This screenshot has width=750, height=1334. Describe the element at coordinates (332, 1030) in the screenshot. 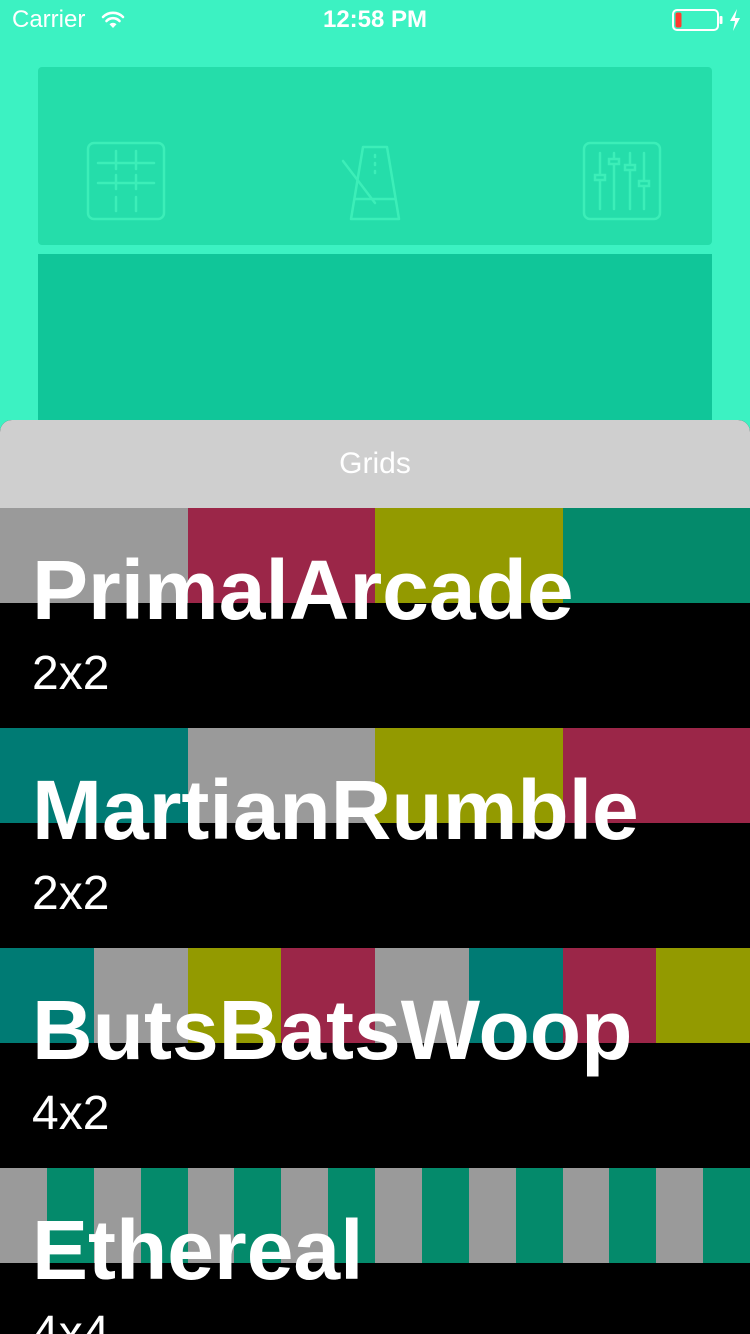

I see `grid-name: ButsBatsWoop` at that location.